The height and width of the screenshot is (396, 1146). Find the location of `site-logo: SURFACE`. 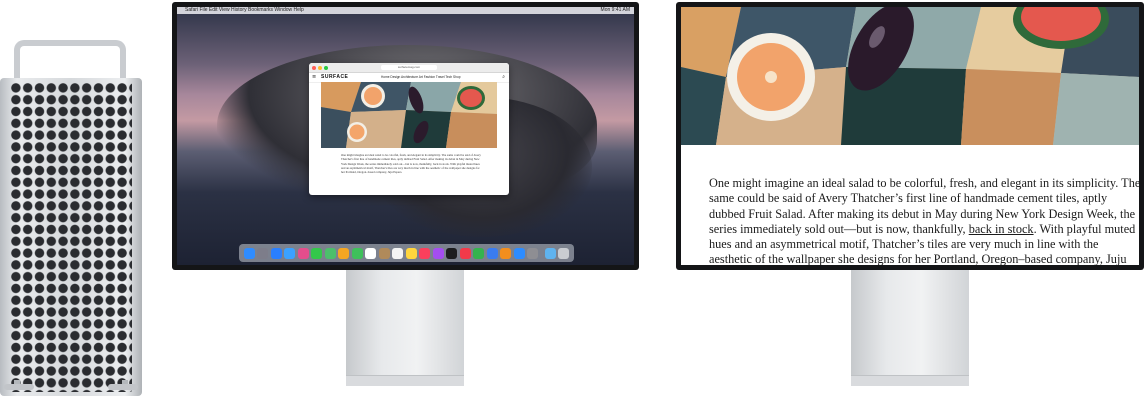

site-logo: SURFACE is located at coordinates (334, 77).